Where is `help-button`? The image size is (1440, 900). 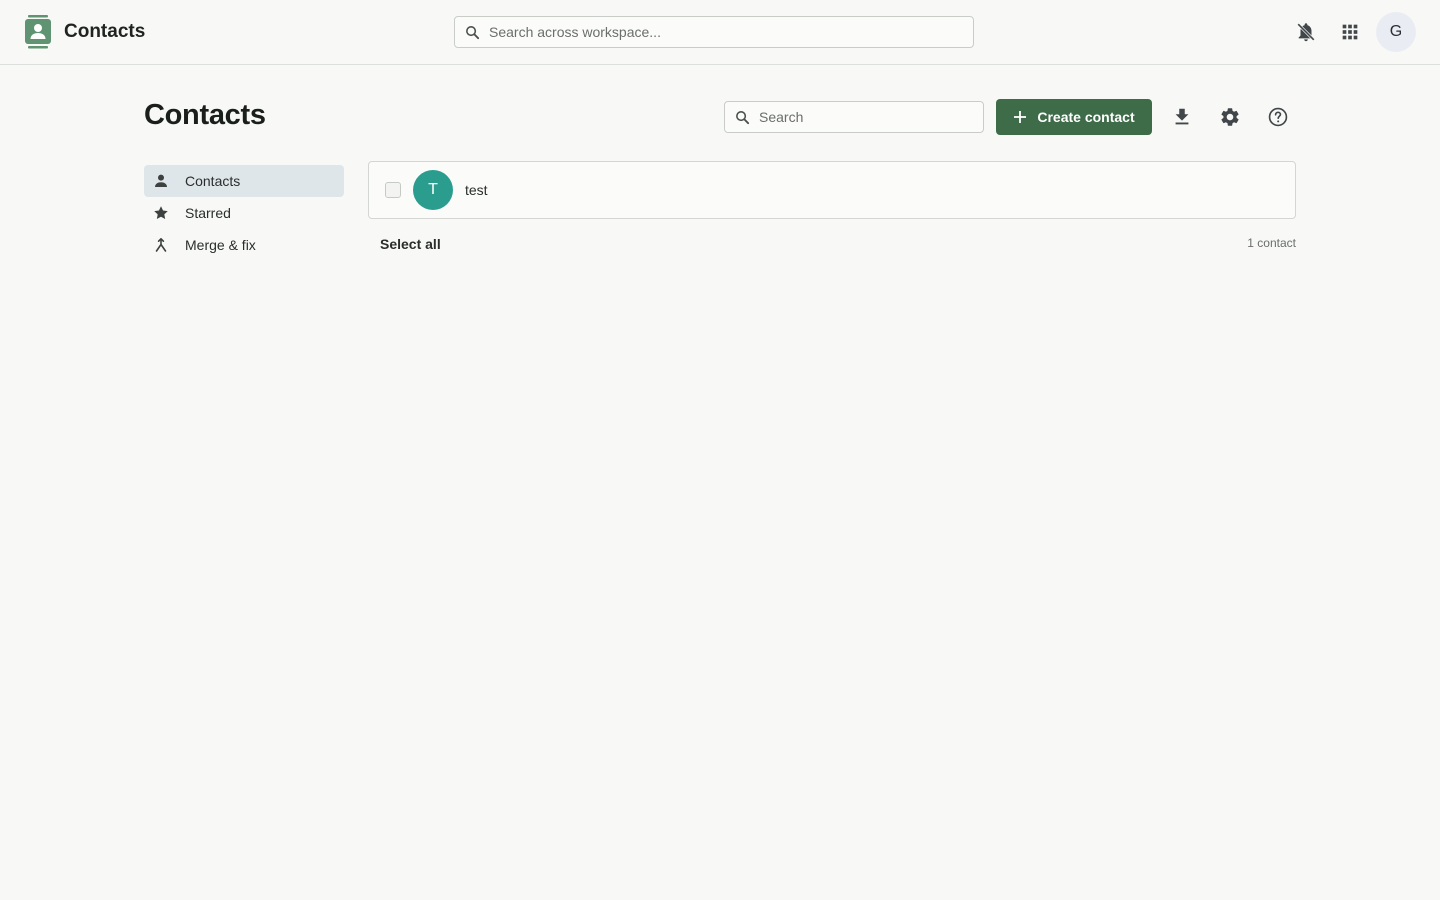
help-button is located at coordinates (1278, 117).